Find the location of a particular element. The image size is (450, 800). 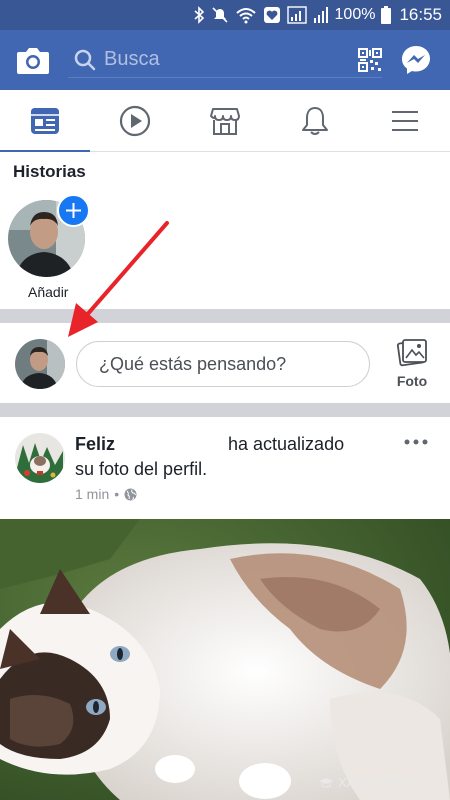

more-options-icon is located at coordinates (416, 442).